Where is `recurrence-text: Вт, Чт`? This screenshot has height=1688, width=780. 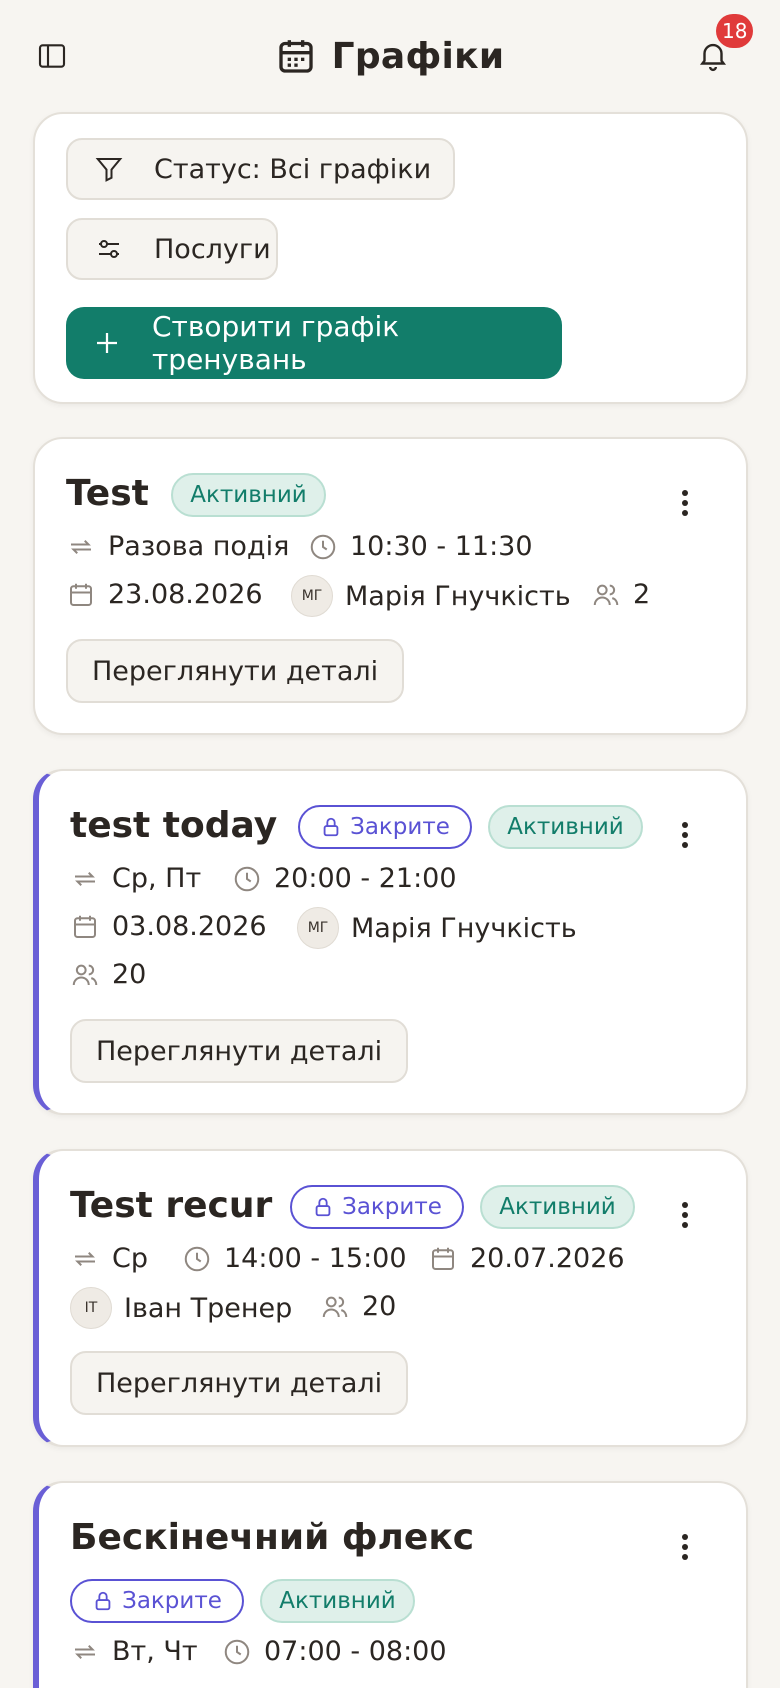
recurrence-text: Вт, Чт is located at coordinates (155, 1651).